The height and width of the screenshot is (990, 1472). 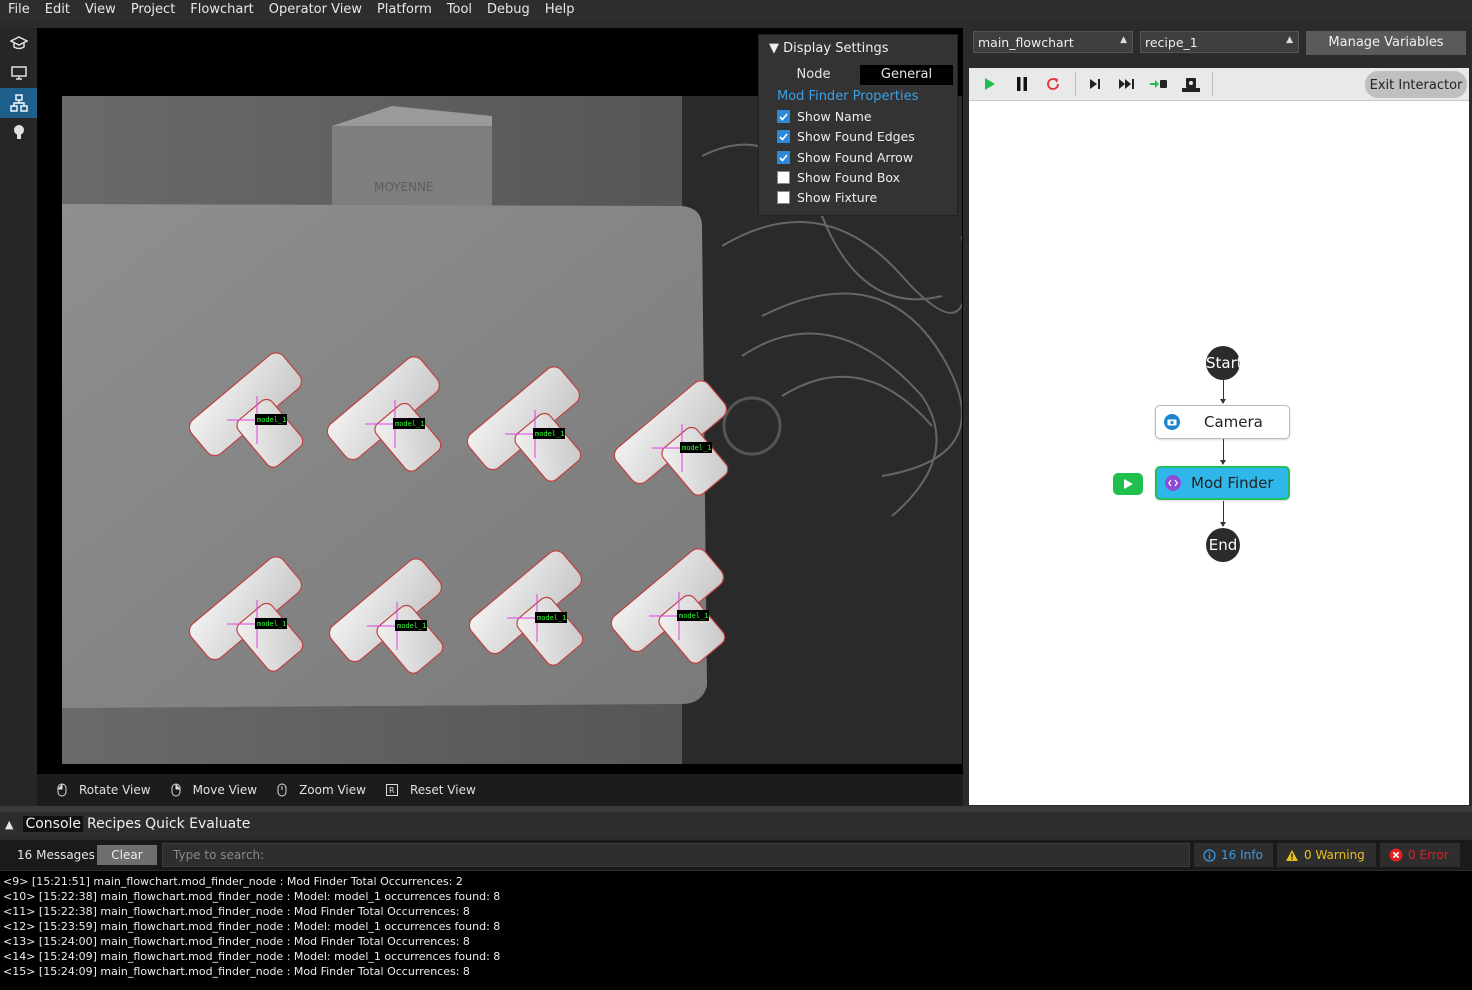 I want to click on svg-text: R, so click(x=392, y=790).